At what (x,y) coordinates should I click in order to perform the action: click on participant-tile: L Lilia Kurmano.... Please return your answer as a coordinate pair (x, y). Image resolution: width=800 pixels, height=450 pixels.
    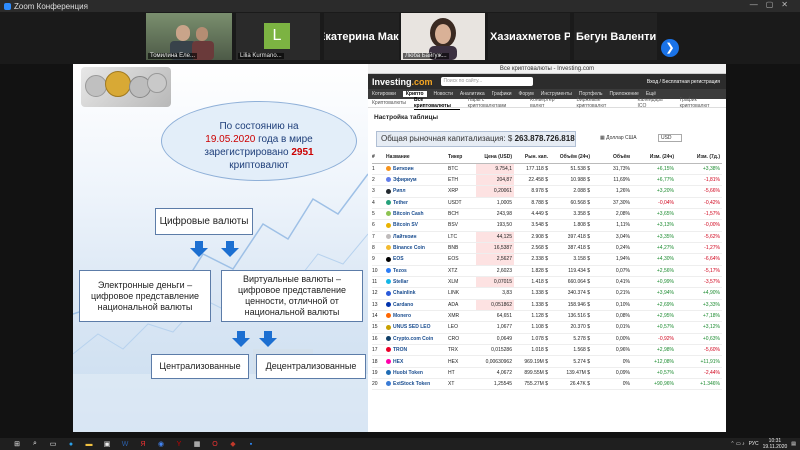
    Looking at the image, I should click on (278, 36).